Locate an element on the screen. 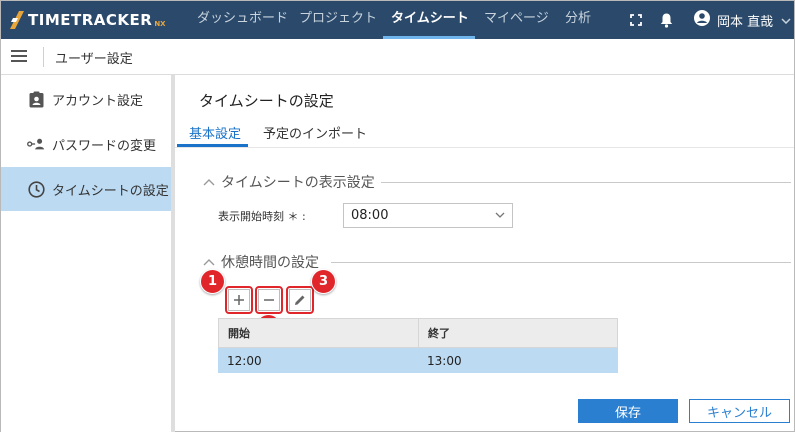  sidebar-item-account: アカウント設定 is located at coordinates (86, 99).